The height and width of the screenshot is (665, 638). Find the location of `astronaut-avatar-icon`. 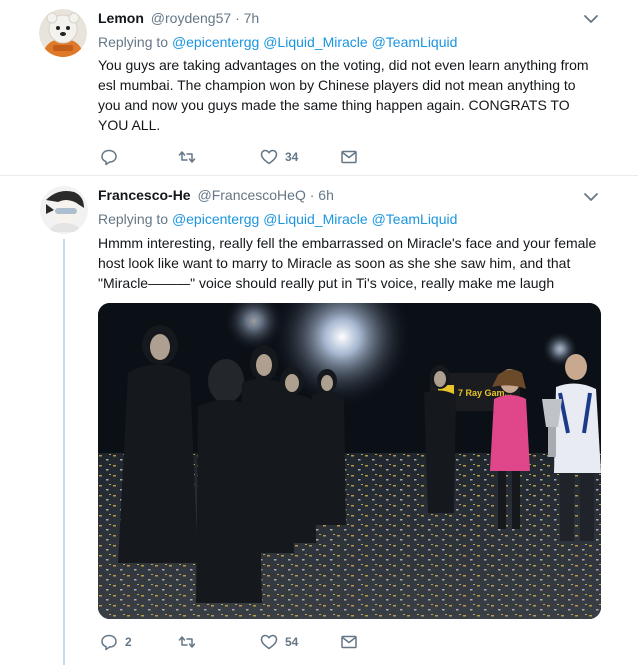

astronaut-avatar-icon is located at coordinates (63, 33).